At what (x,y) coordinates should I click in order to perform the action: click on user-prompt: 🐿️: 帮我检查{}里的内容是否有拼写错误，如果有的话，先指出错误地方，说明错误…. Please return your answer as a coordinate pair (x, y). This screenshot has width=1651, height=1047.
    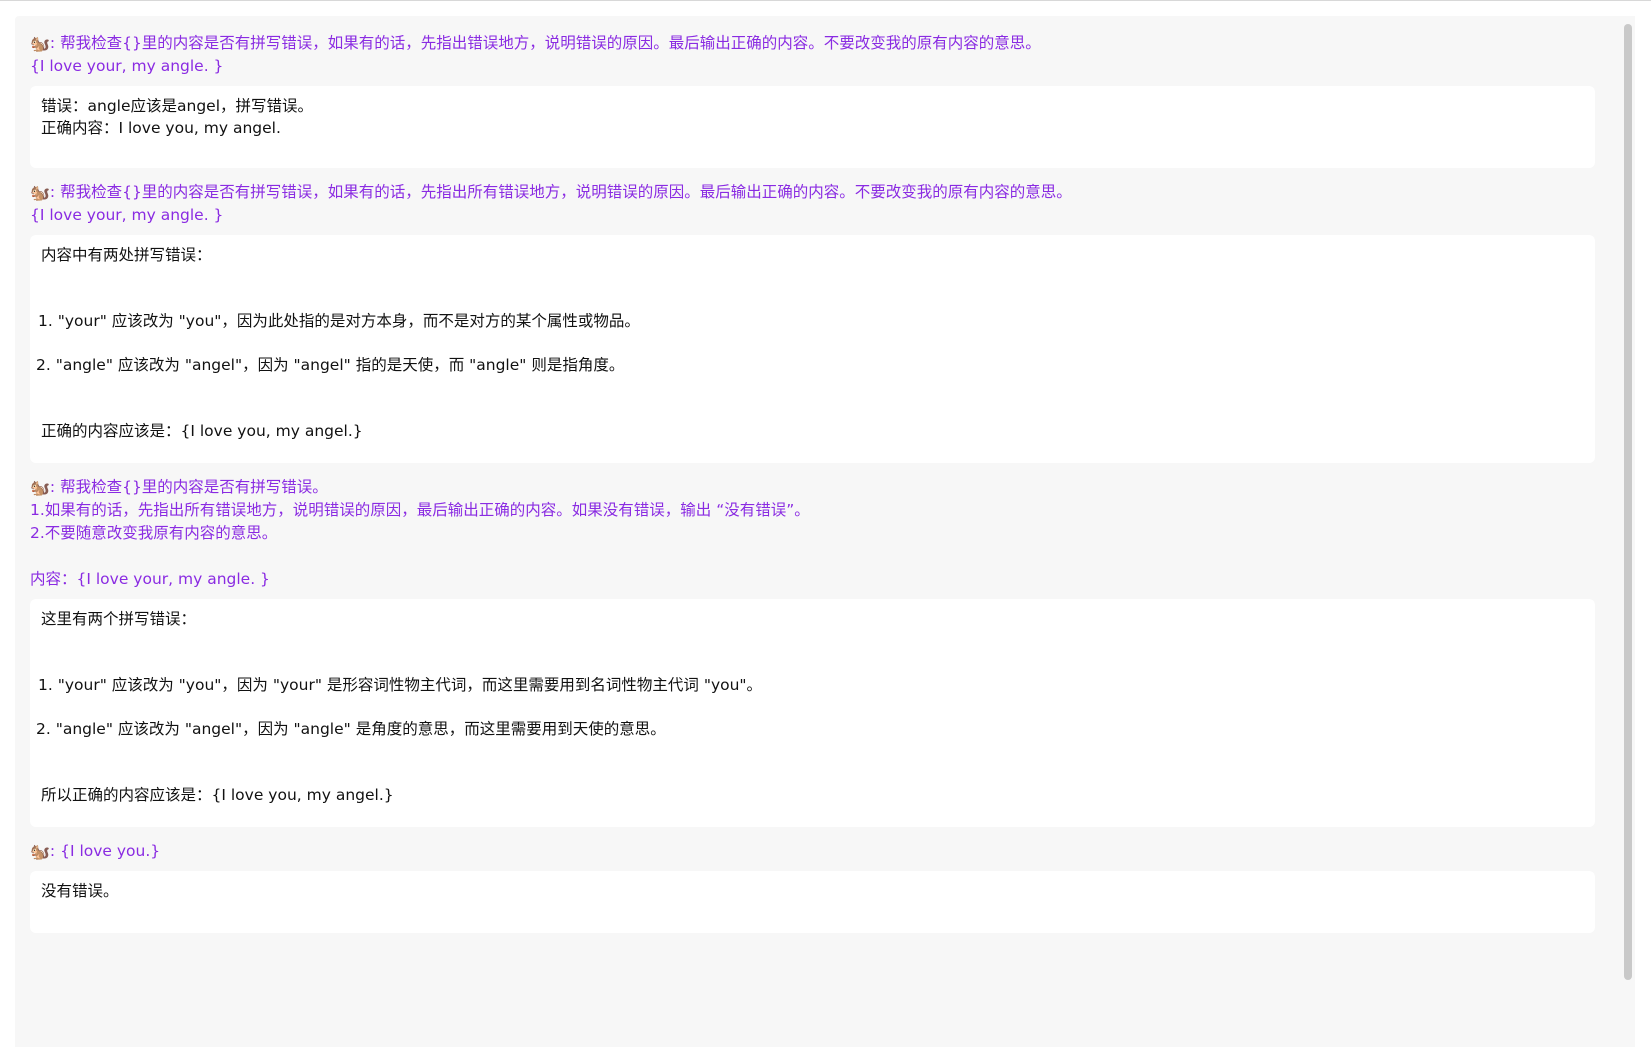
    Looking at the image, I should click on (535, 54).